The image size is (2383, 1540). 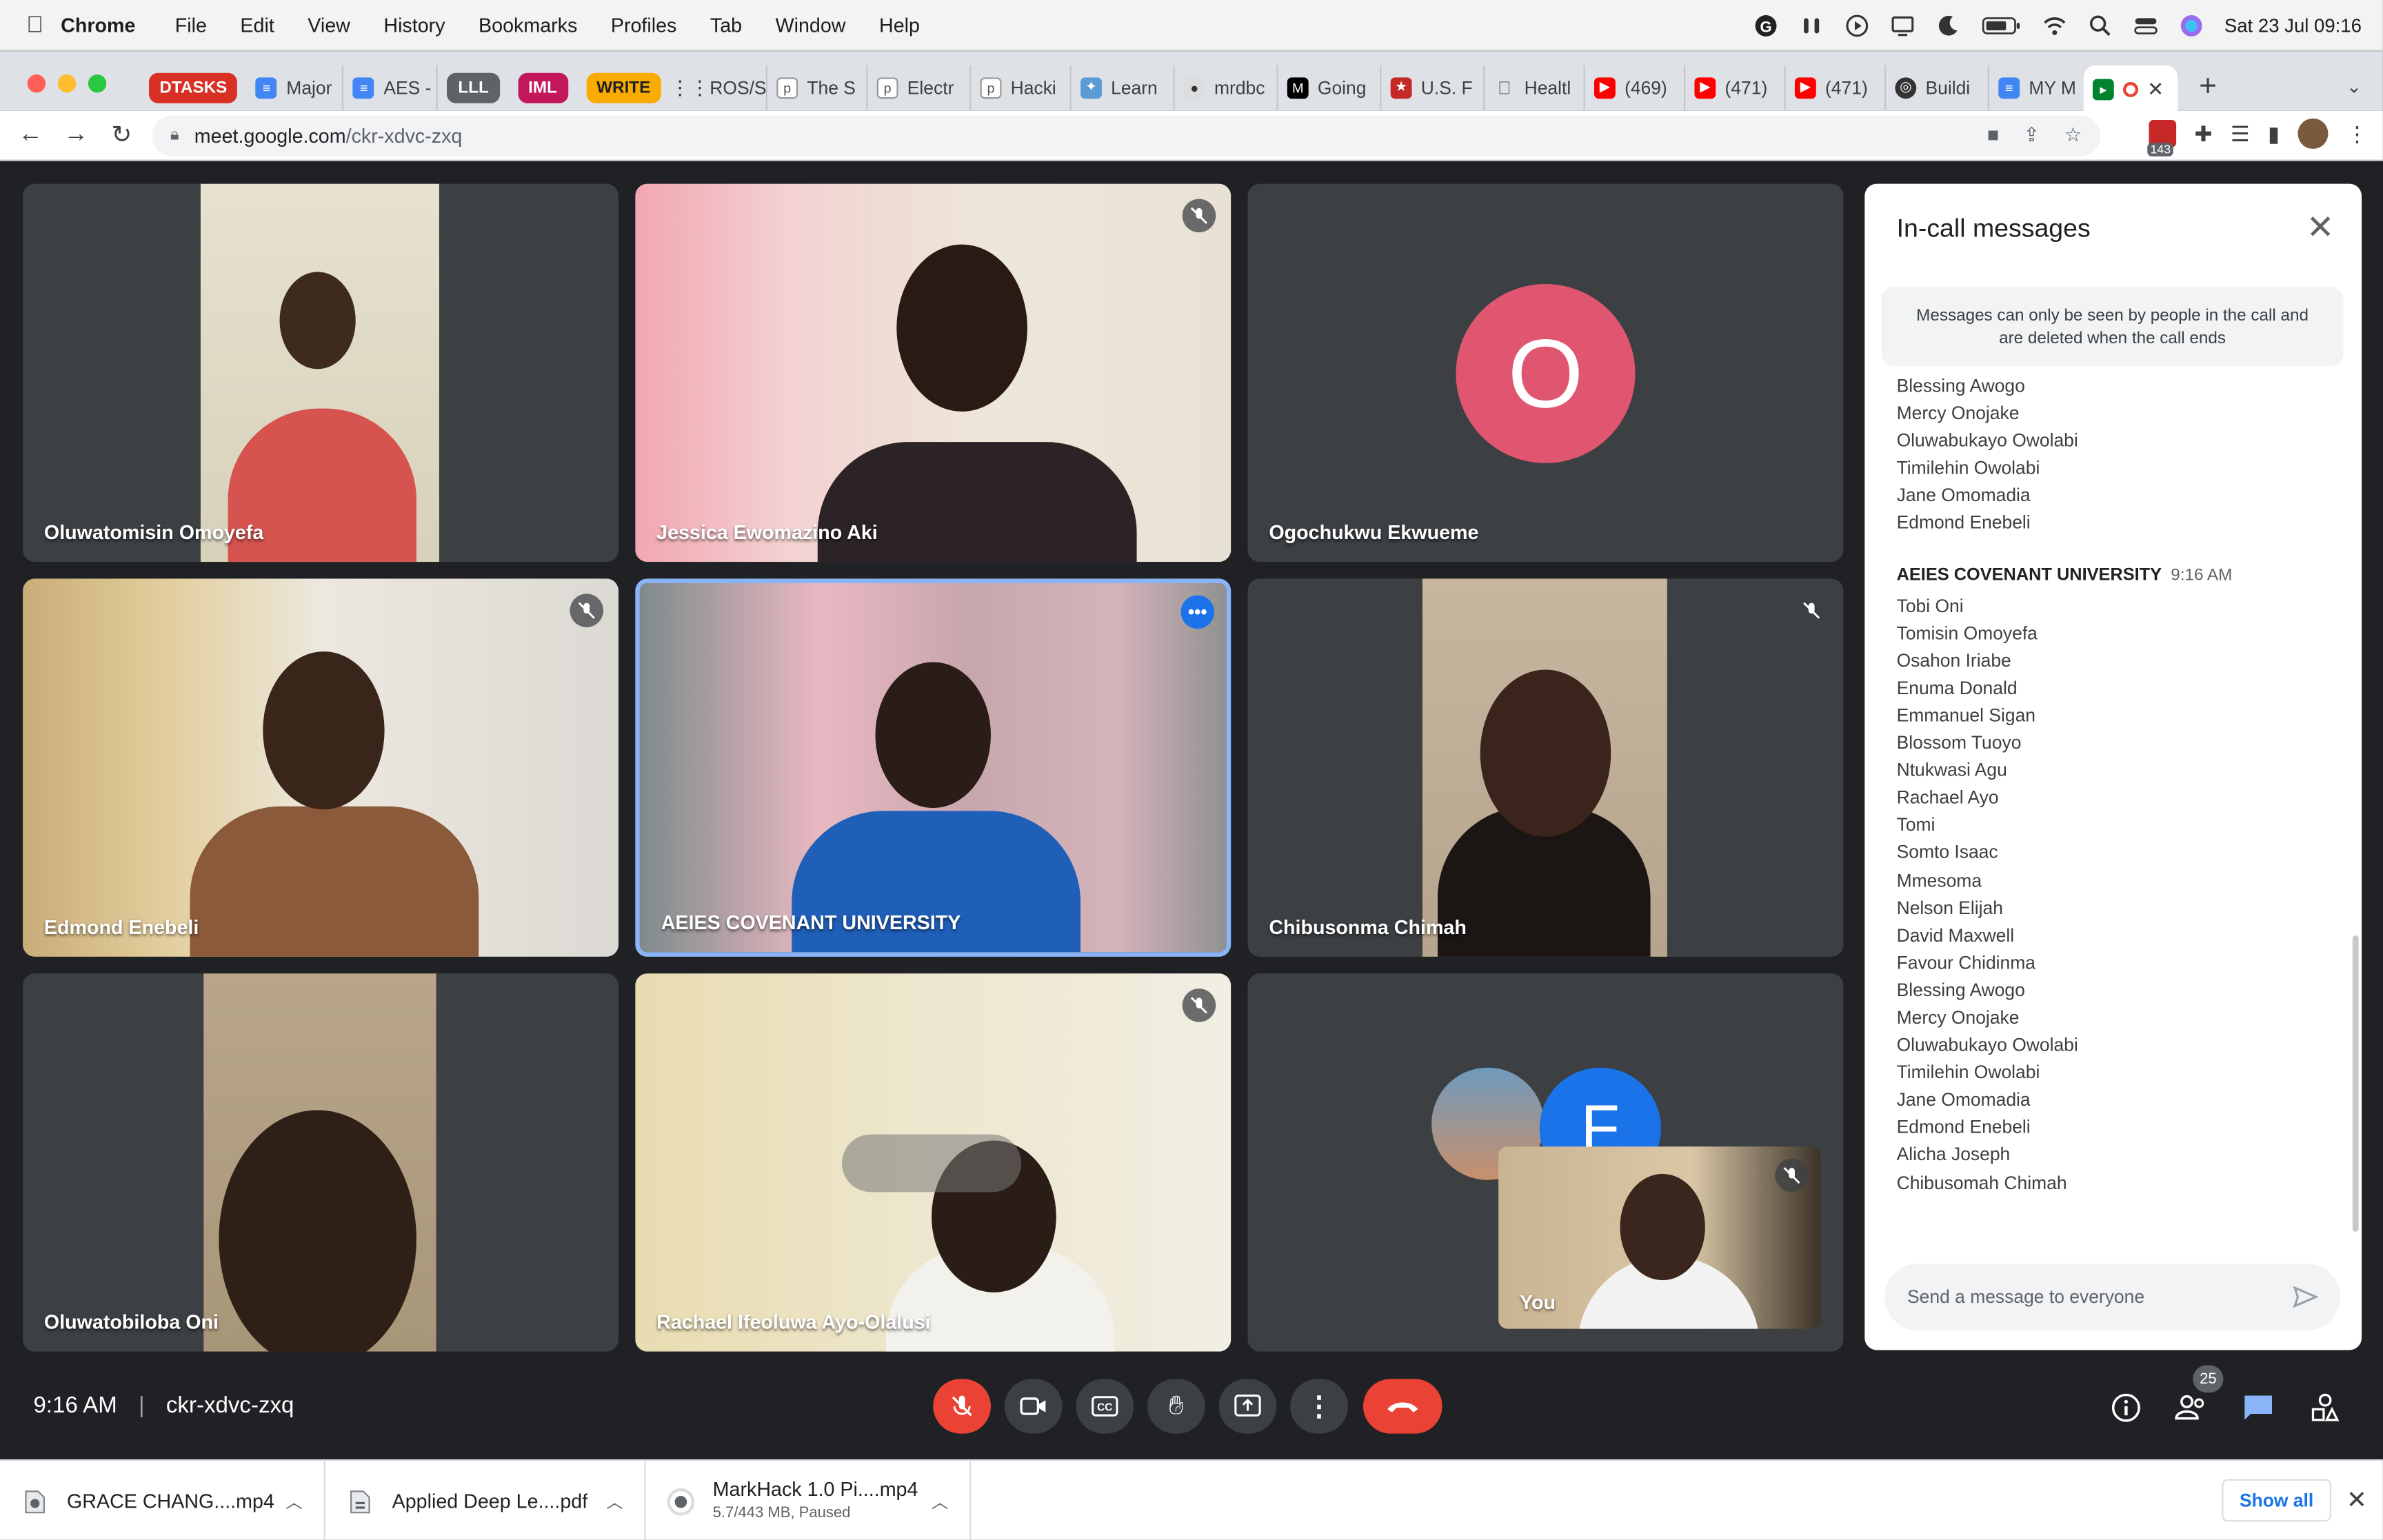 I want to click on tab-buildi: ◎ Buildi, so click(x=1938, y=87).